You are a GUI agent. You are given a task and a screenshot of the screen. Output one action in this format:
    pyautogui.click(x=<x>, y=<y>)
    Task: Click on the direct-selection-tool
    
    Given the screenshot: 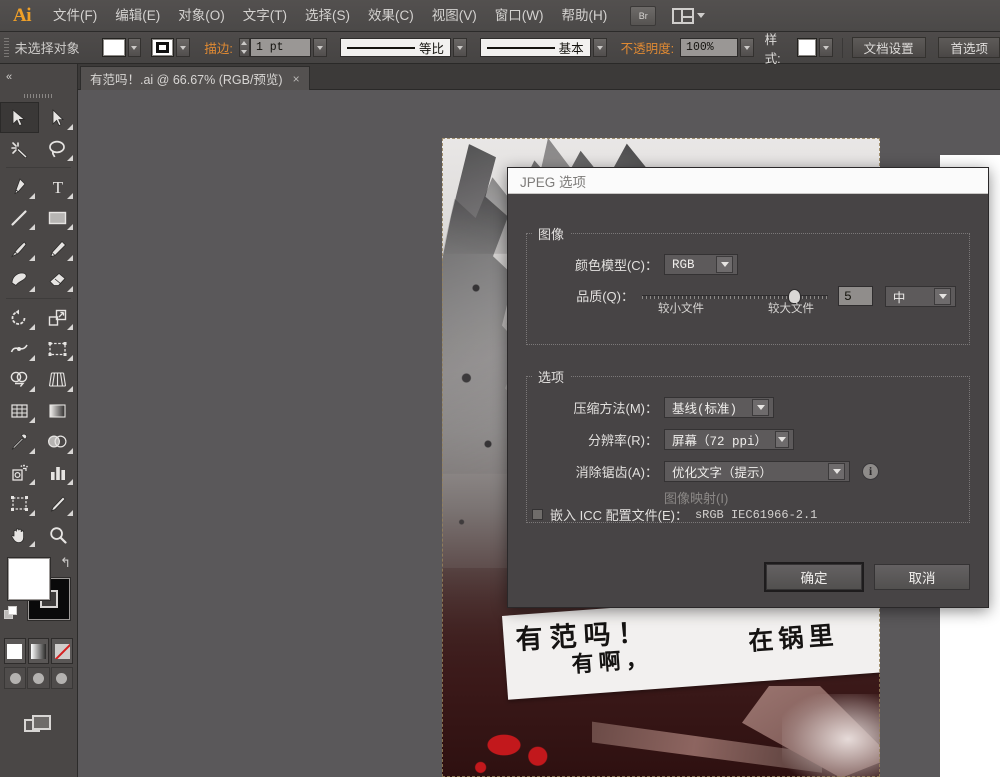 What is the action you would take?
    pyautogui.click(x=58, y=117)
    